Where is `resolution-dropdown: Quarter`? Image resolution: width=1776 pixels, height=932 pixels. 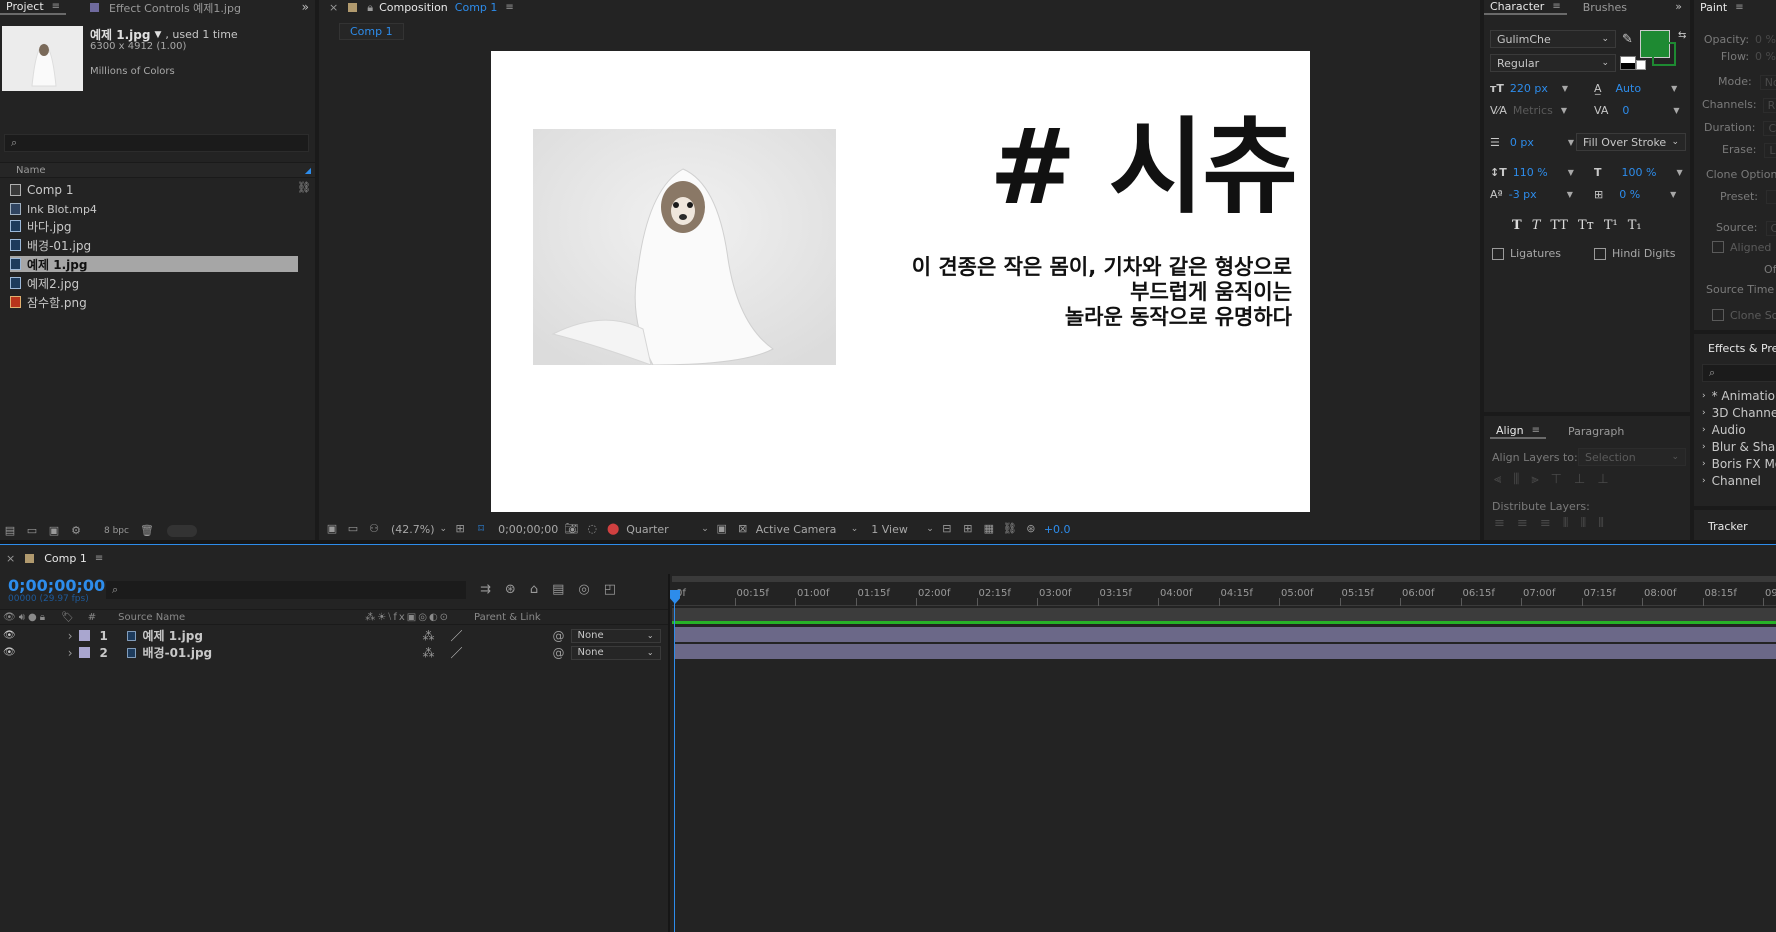
resolution-dropdown: Quarter is located at coordinates (661, 529).